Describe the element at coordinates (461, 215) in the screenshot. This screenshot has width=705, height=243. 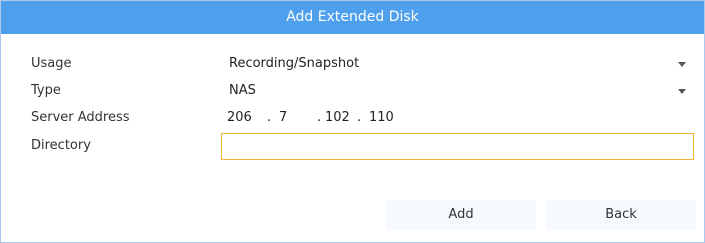
I see `add-button: Add` at that location.